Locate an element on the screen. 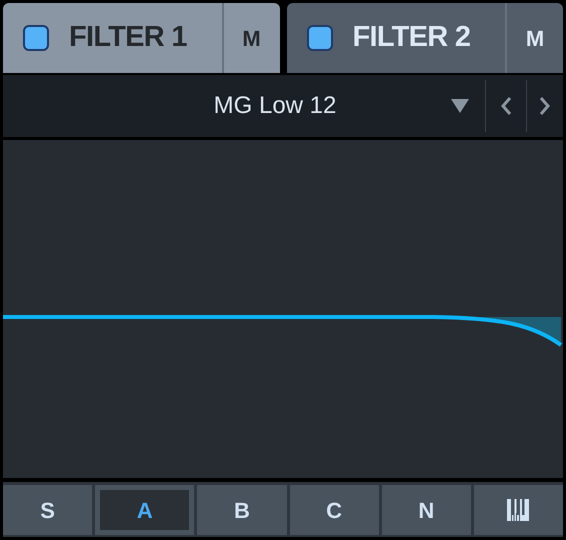  preset-dropdown: MG Low 12 is located at coordinates (244, 106).